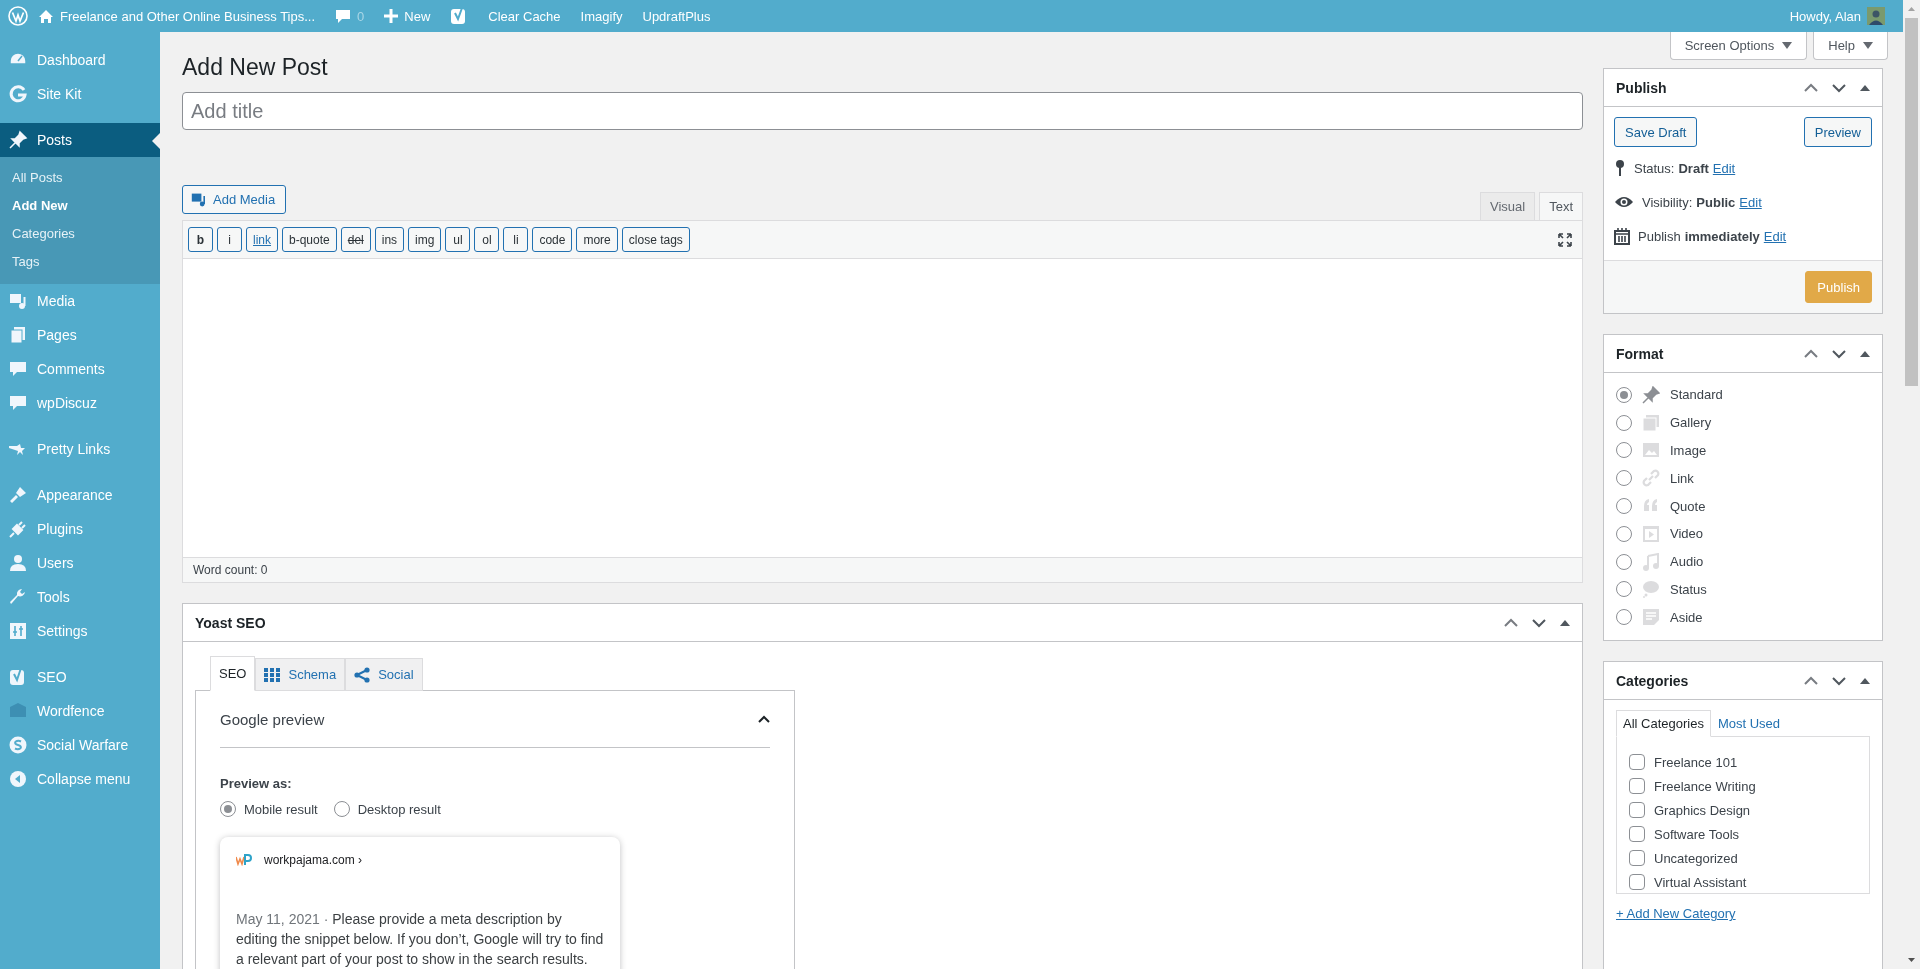 This screenshot has width=1920, height=969. Describe the element at coordinates (1876, 16) in the screenshot. I see `avatar-icon` at that location.